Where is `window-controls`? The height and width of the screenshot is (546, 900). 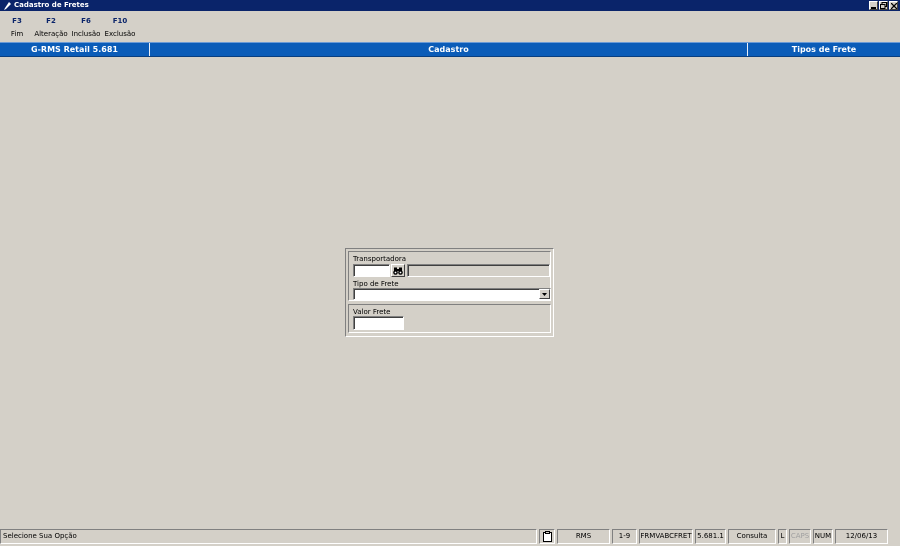
window-controls is located at coordinates (883, 5).